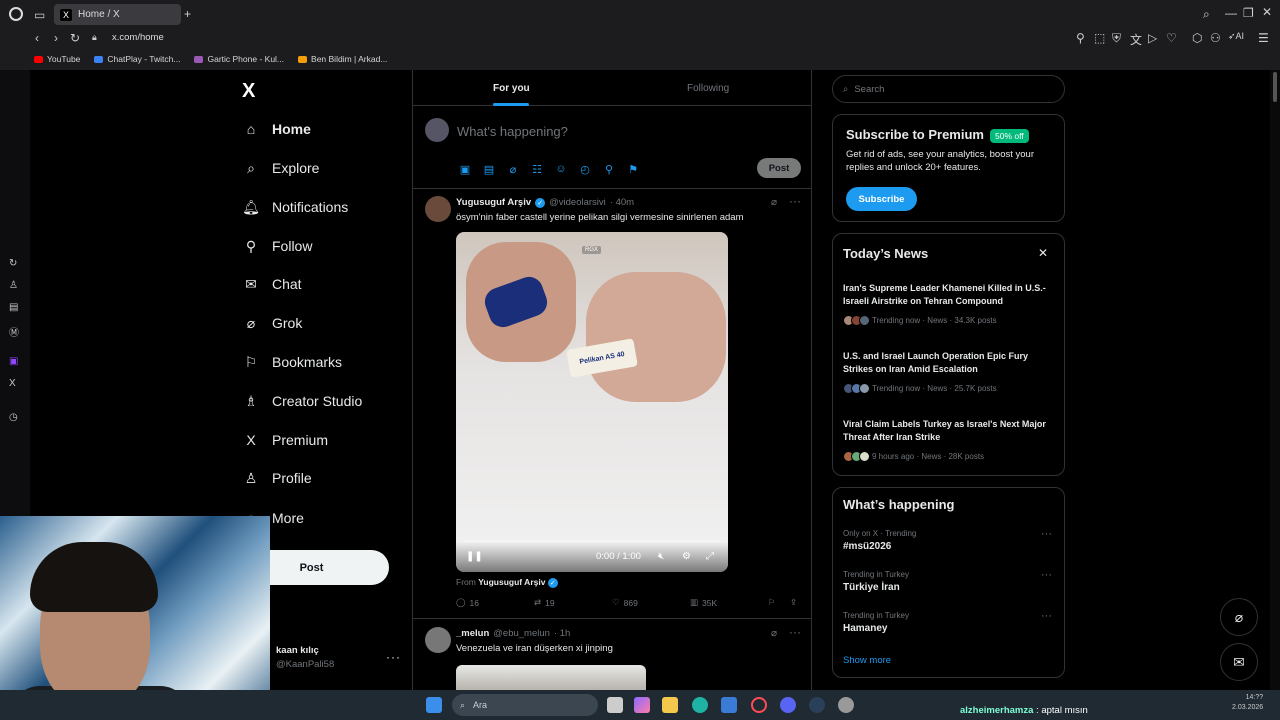 Image resolution: width=1280 pixels, height=720 pixels. What do you see at coordinates (12, 383) in the screenshot?
I see `x-sidebar-icon: X` at bounding box center [12, 383].